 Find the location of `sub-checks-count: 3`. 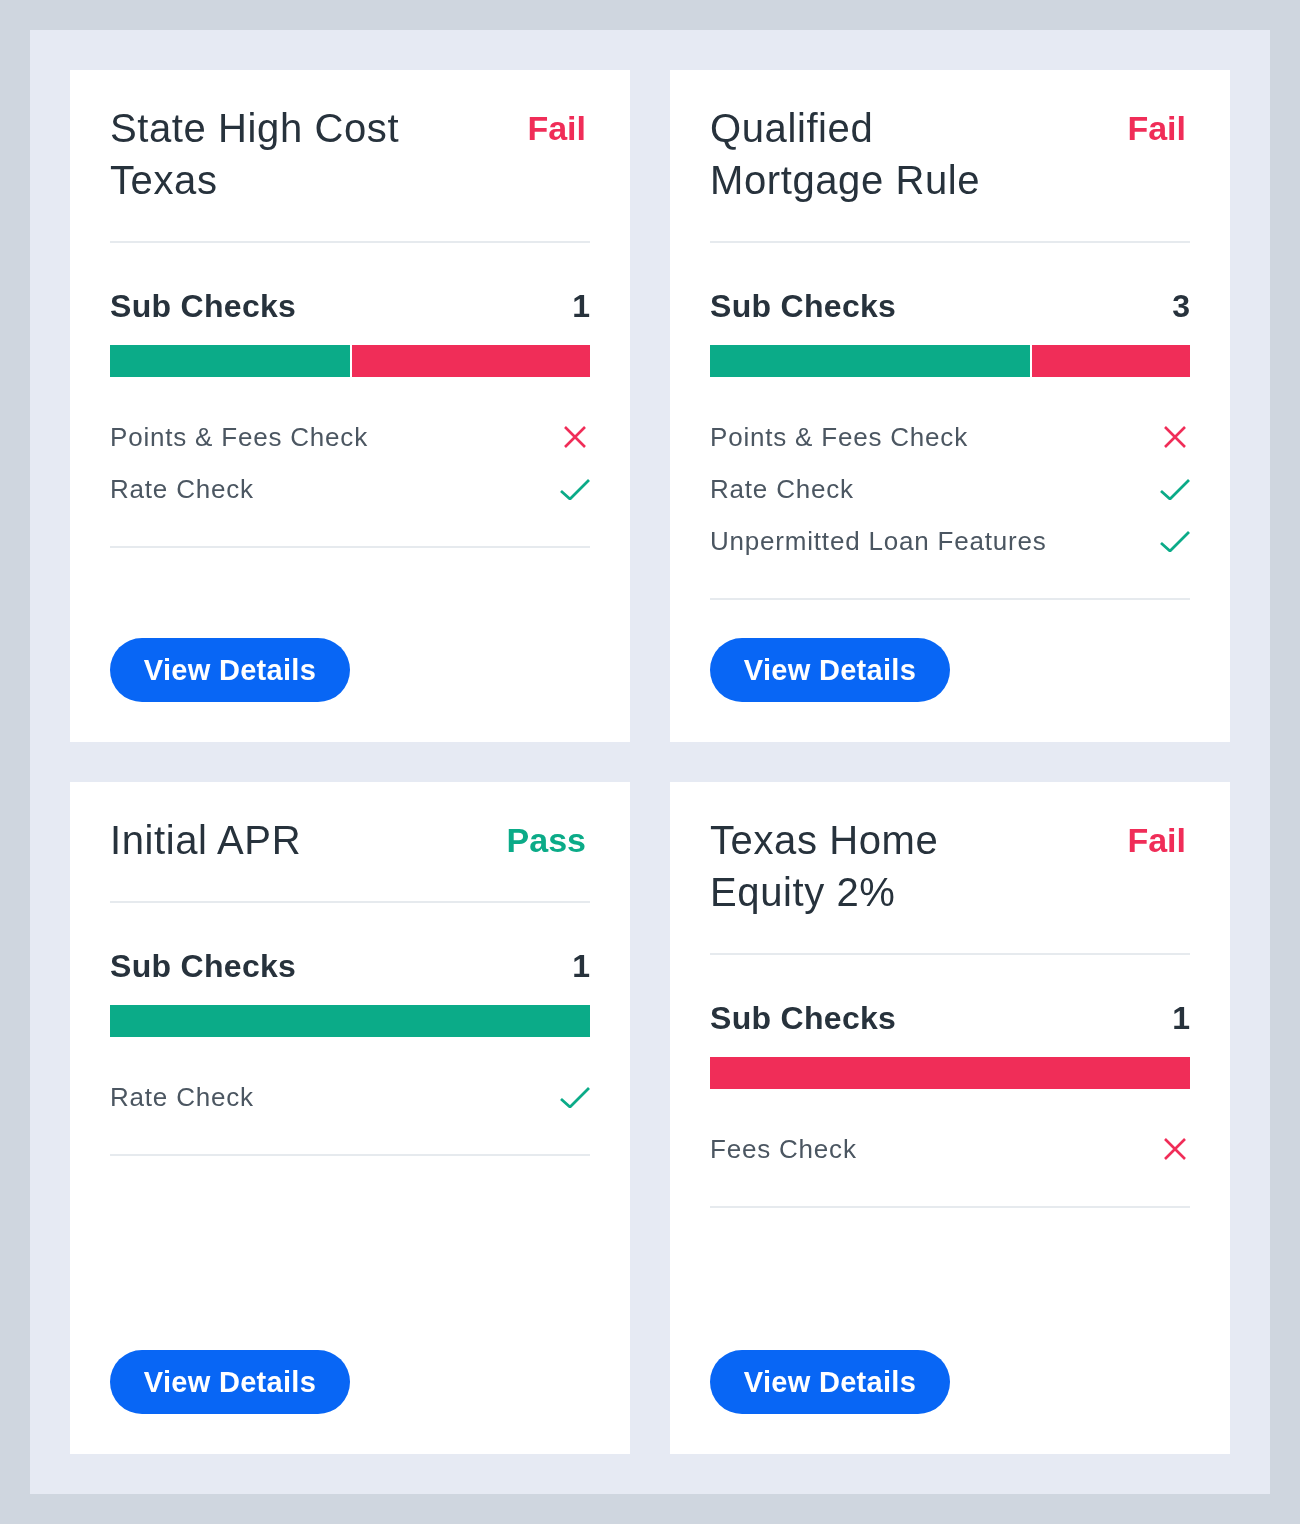

sub-checks-count: 3 is located at coordinates (1181, 306).